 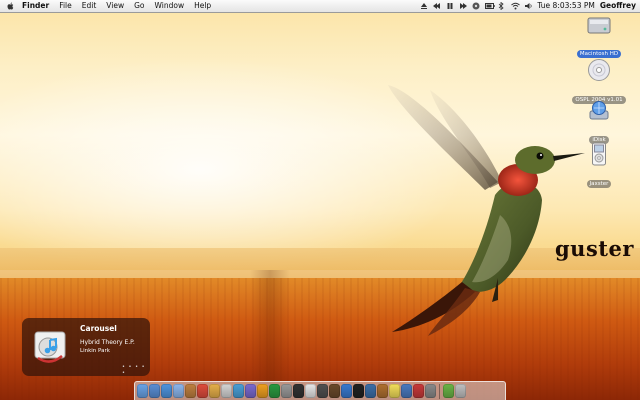 I want to click on dock, so click(x=320, y=390).